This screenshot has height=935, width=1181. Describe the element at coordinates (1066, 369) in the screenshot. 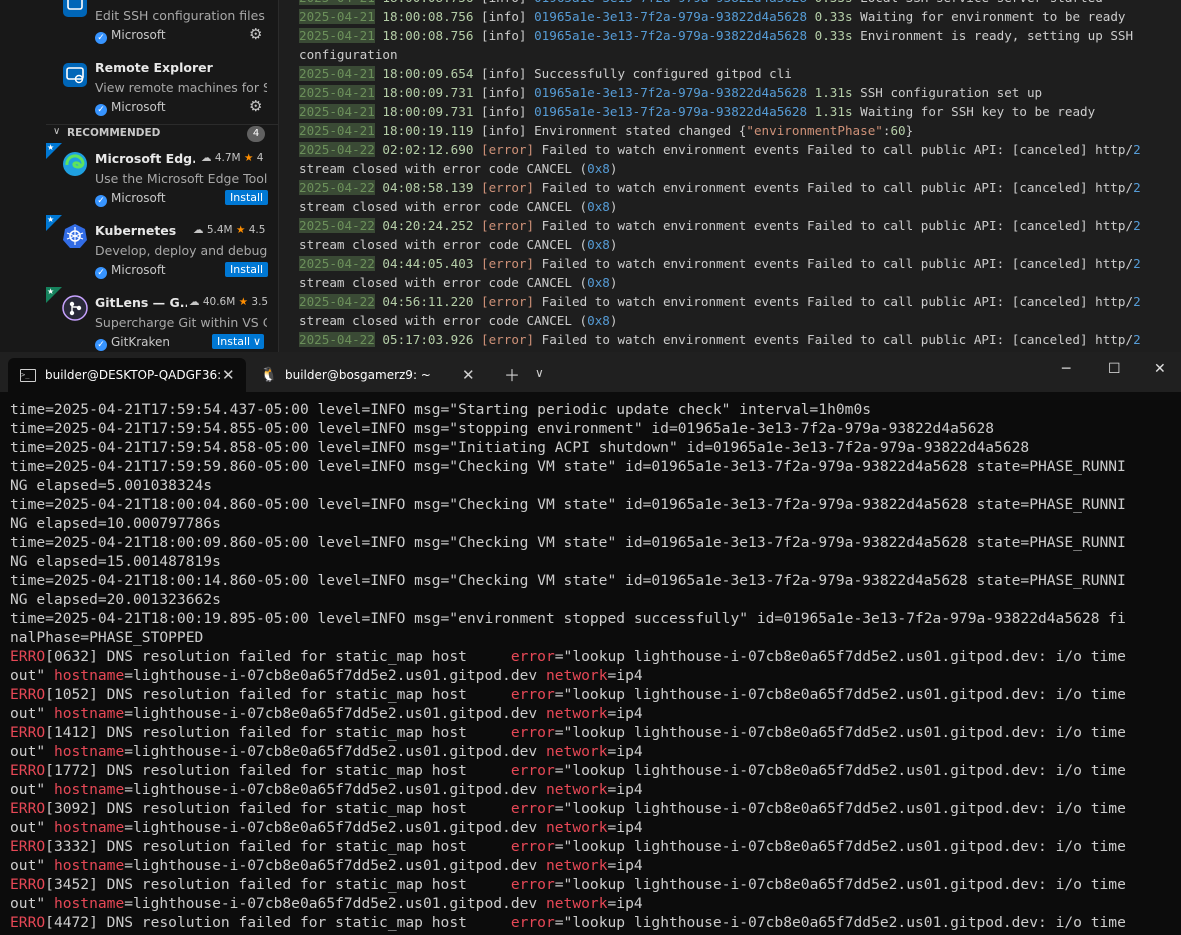

I see `minimize-icon: ─` at that location.